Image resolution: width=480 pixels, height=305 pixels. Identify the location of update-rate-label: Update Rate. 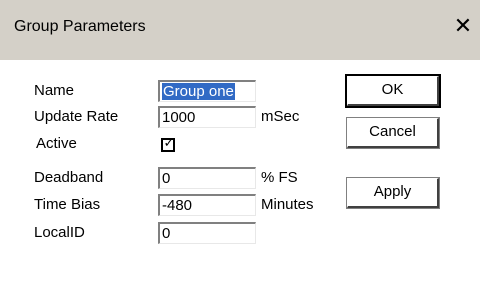
(76, 116).